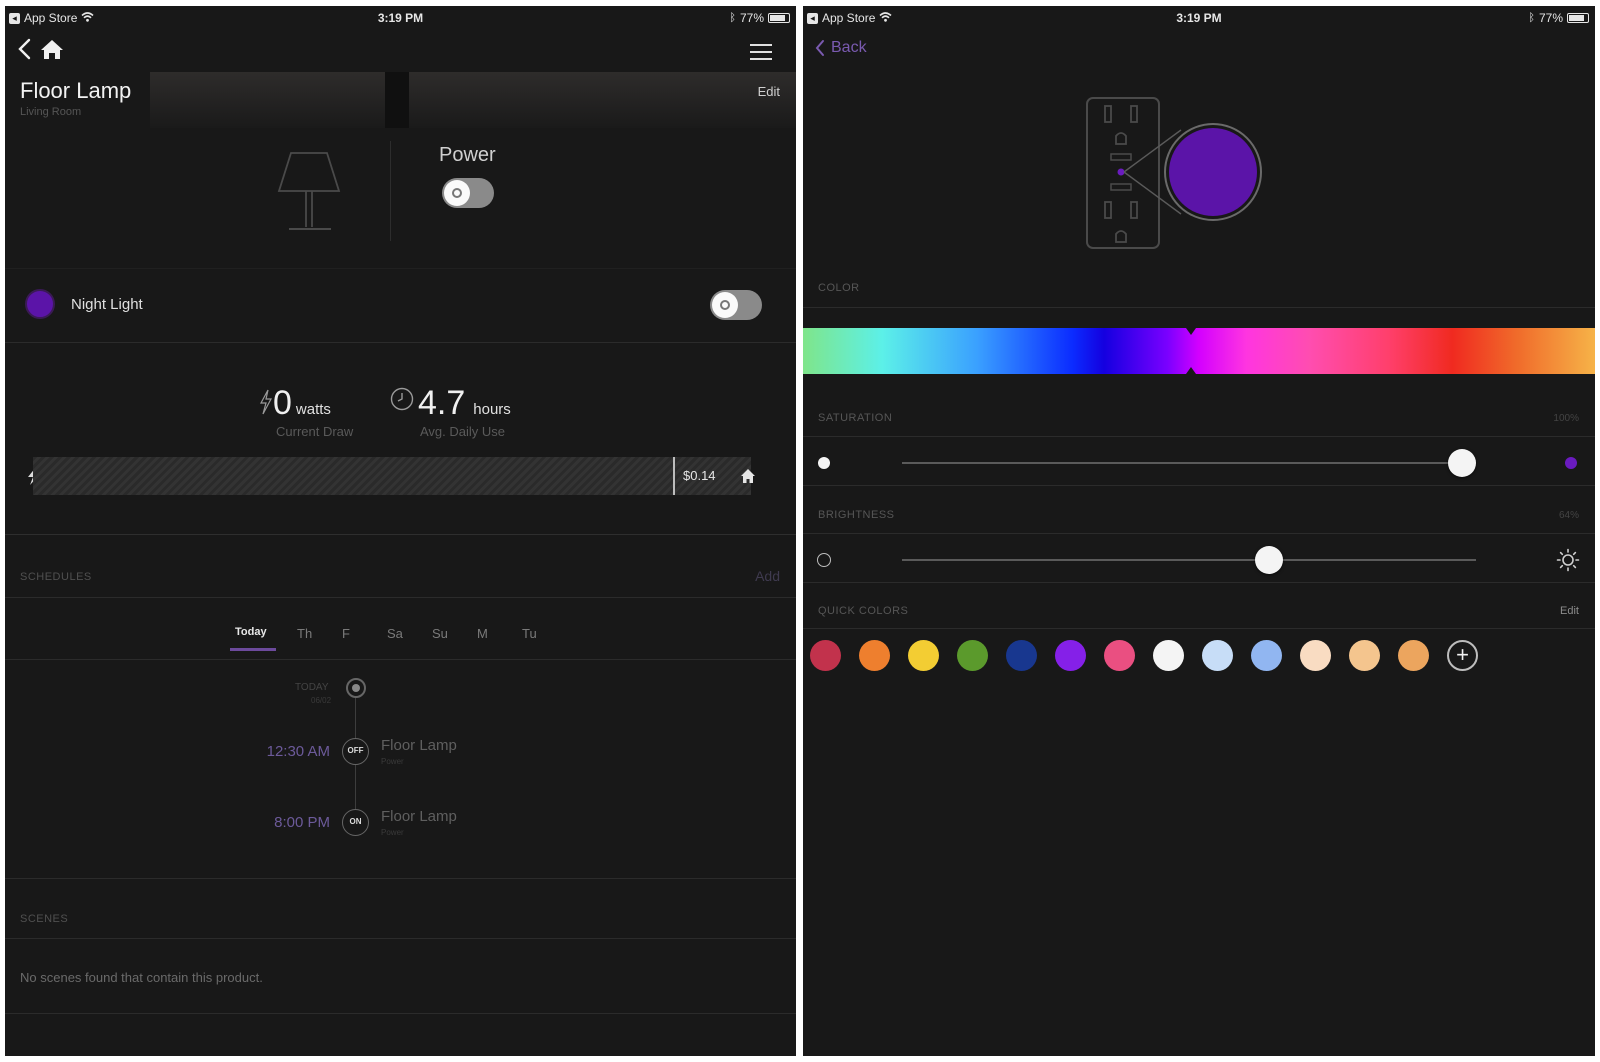  What do you see at coordinates (56, 577) in the screenshot?
I see `schedules-label: SCHEDULES` at bounding box center [56, 577].